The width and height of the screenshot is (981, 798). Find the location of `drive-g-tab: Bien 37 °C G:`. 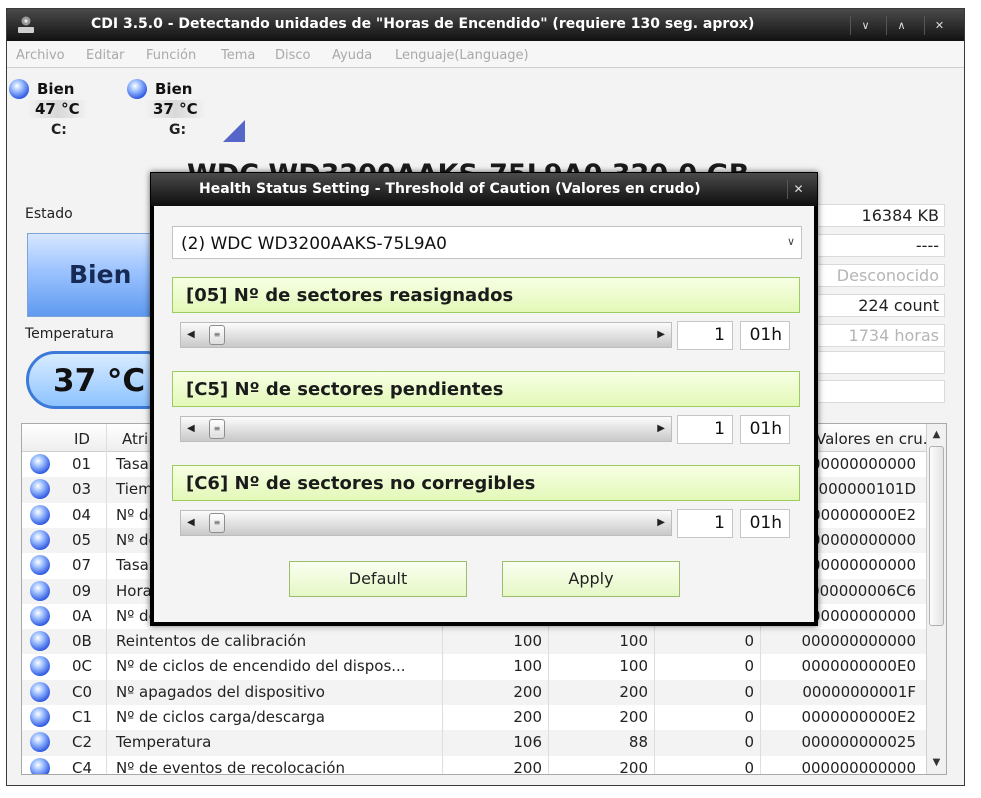

drive-g-tab: Bien 37 °C G: is located at coordinates (172, 109).